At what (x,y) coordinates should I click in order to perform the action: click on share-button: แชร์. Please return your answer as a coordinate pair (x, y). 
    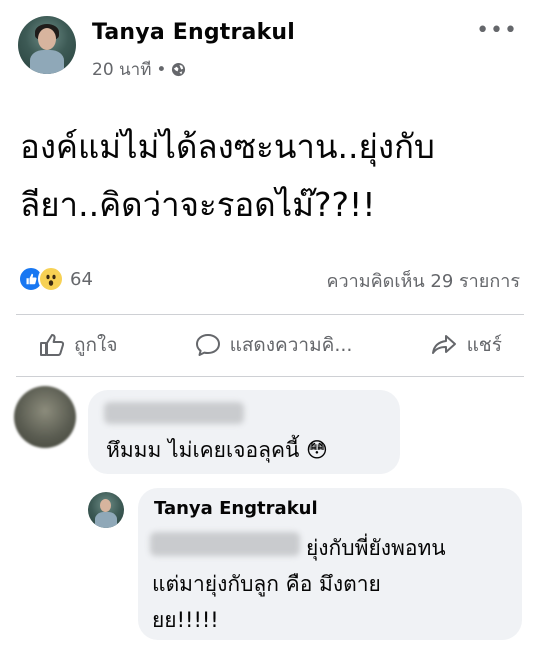
    Looking at the image, I should click on (465, 345).